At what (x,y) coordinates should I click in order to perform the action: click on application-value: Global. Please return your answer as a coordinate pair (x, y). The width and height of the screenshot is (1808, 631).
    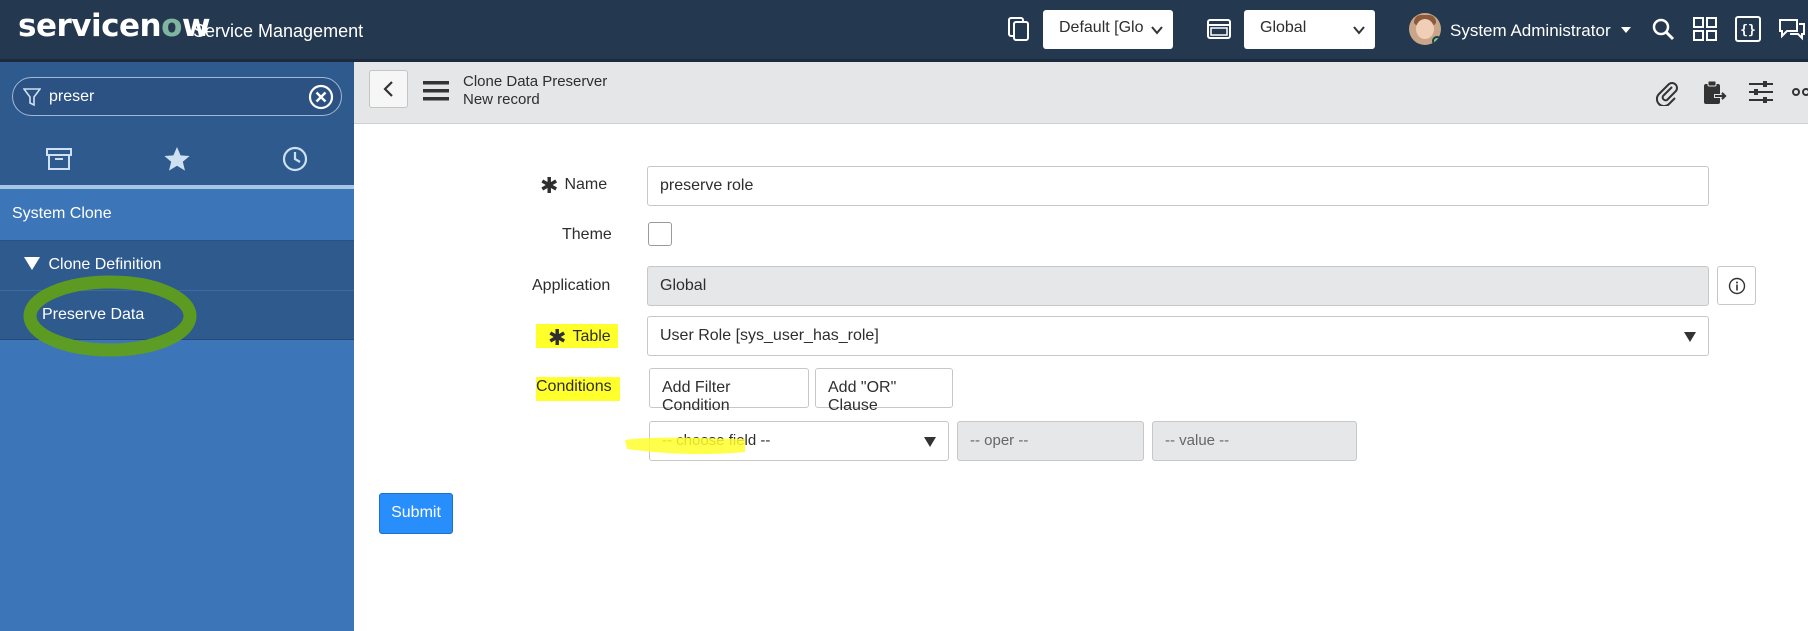
    Looking at the image, I should click on (683, 285).